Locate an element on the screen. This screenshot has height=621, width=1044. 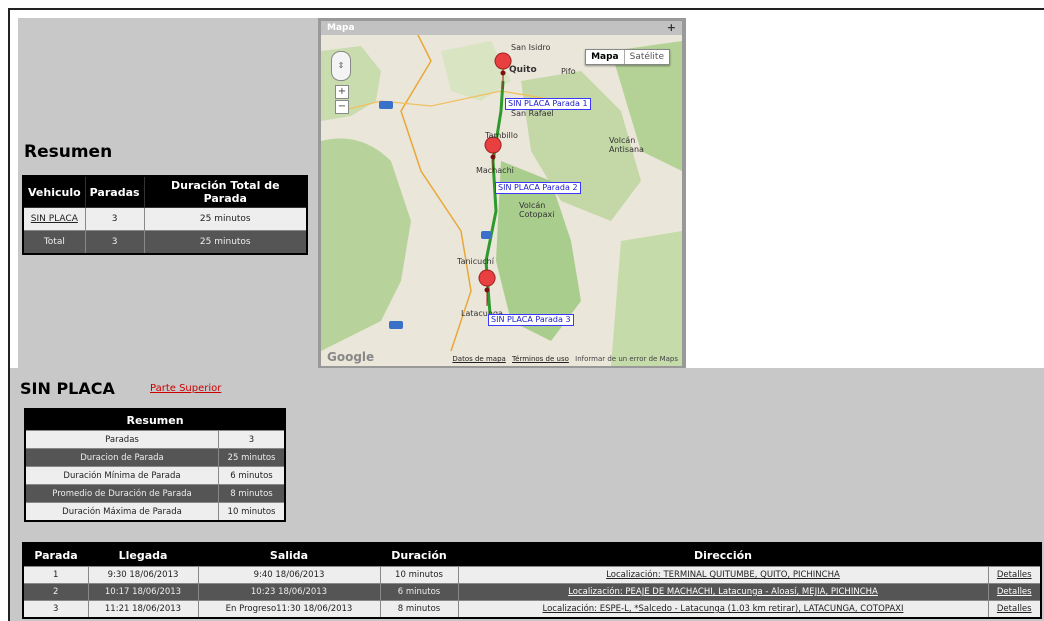
total-duration: 25 minutos is located at coordinates (225, 242).